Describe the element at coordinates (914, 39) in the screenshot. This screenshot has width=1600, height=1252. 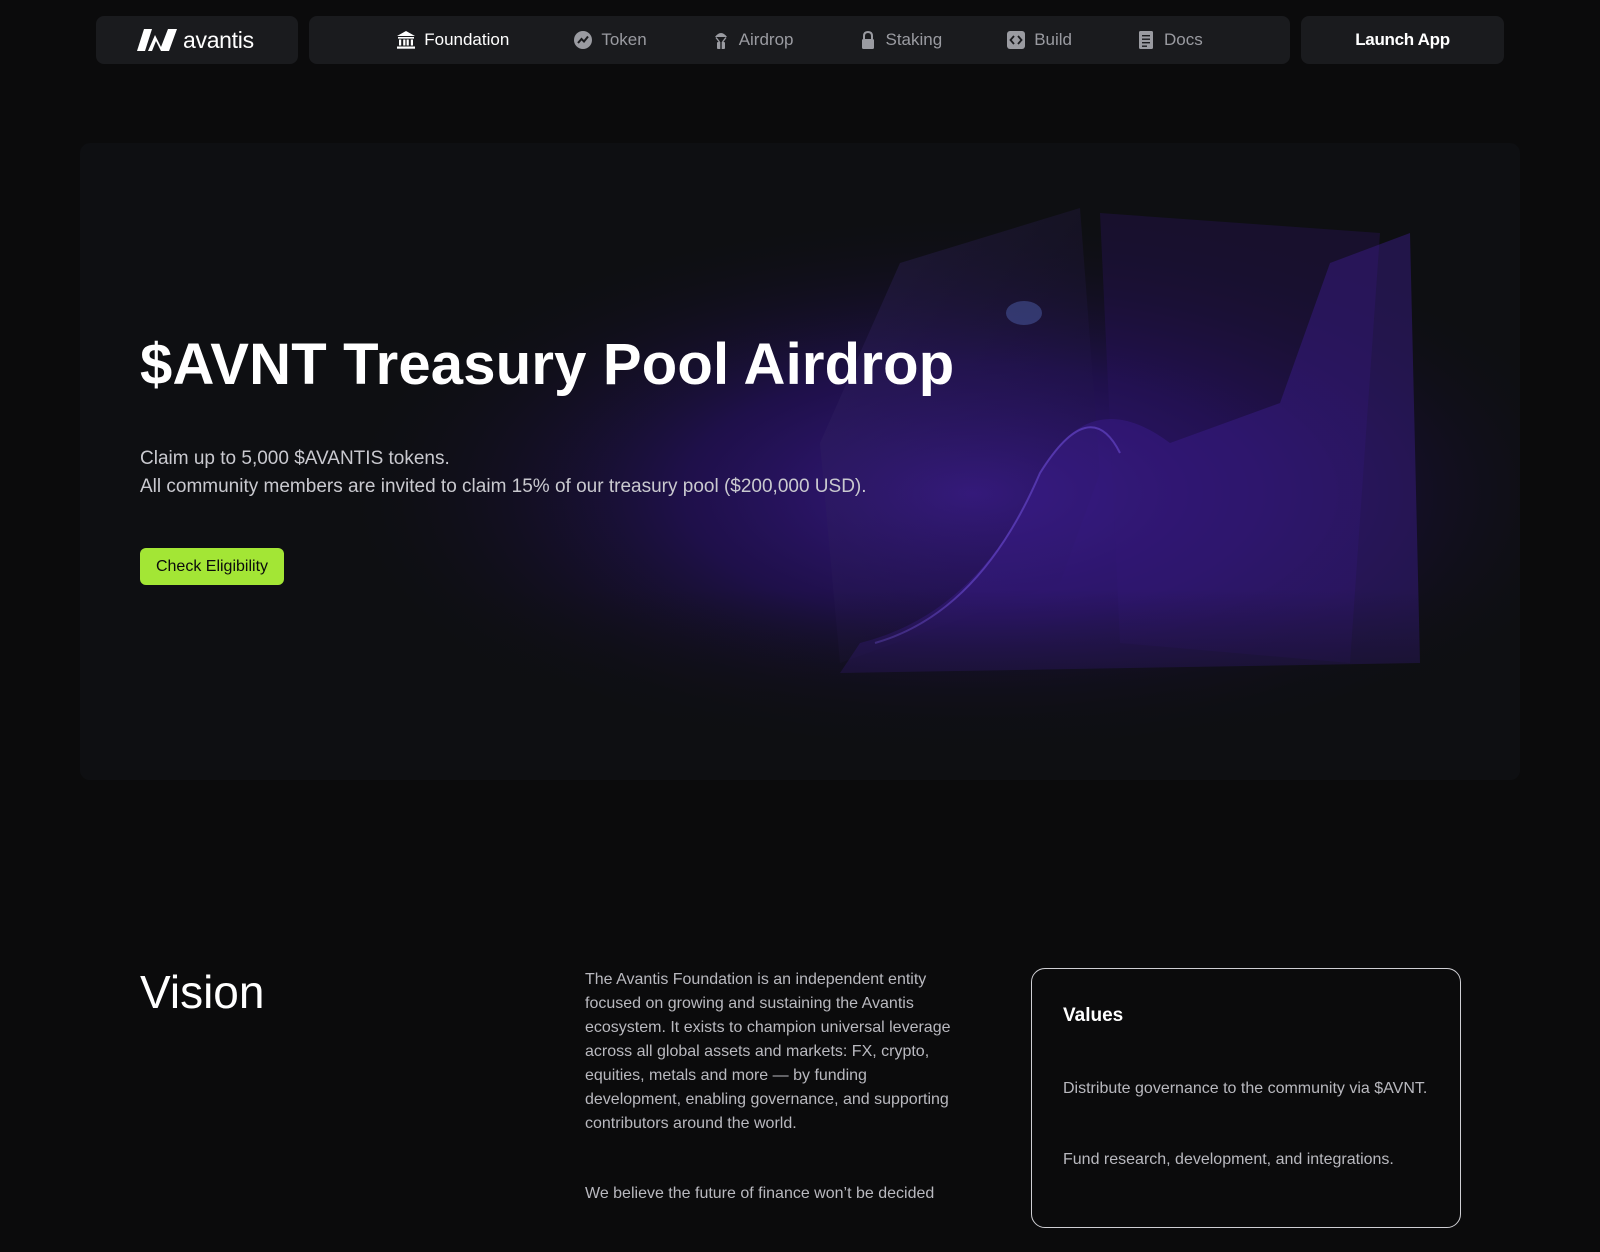
I see `nav-label: Staking` at that location.